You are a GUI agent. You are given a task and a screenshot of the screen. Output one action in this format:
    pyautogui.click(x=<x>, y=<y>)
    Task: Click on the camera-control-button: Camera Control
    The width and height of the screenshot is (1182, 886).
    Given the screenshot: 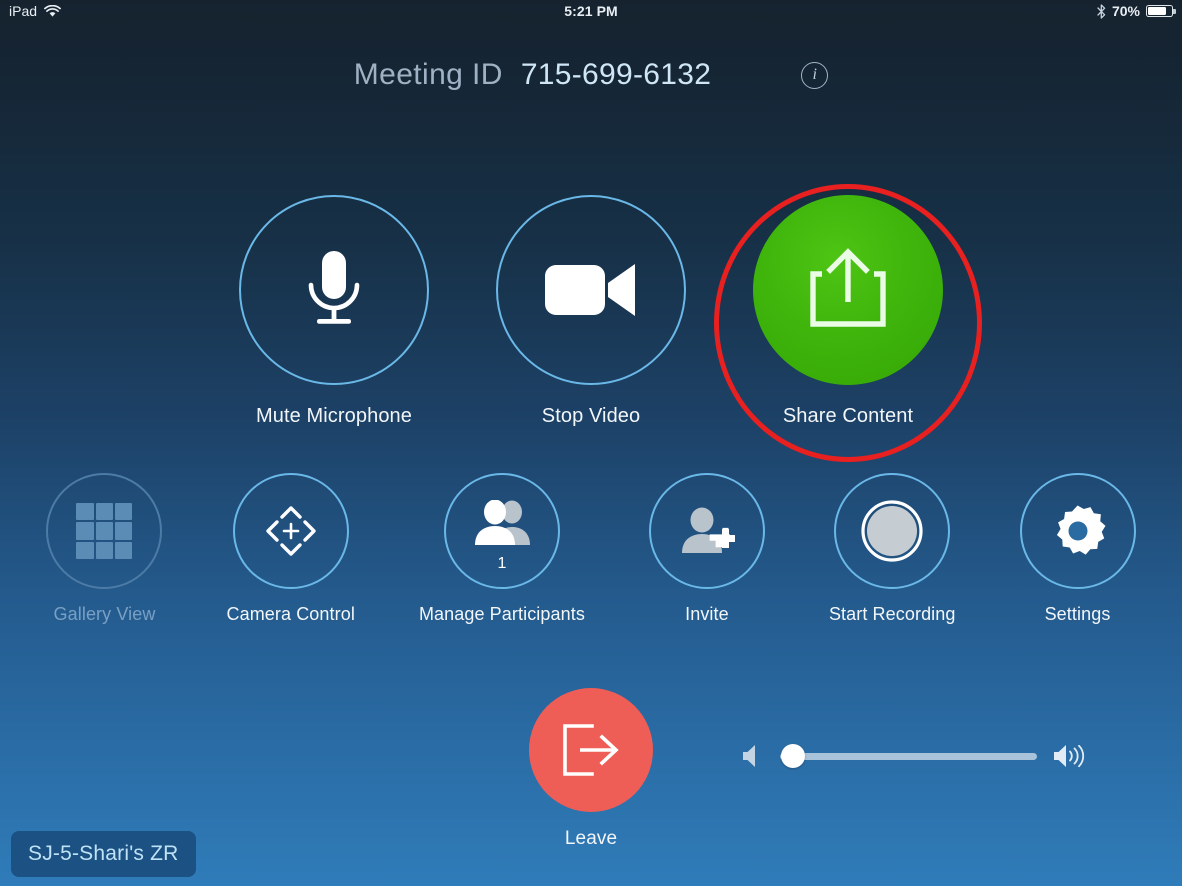 What is the action you would take?
    pyautogui.click(x=290, y=549)
    